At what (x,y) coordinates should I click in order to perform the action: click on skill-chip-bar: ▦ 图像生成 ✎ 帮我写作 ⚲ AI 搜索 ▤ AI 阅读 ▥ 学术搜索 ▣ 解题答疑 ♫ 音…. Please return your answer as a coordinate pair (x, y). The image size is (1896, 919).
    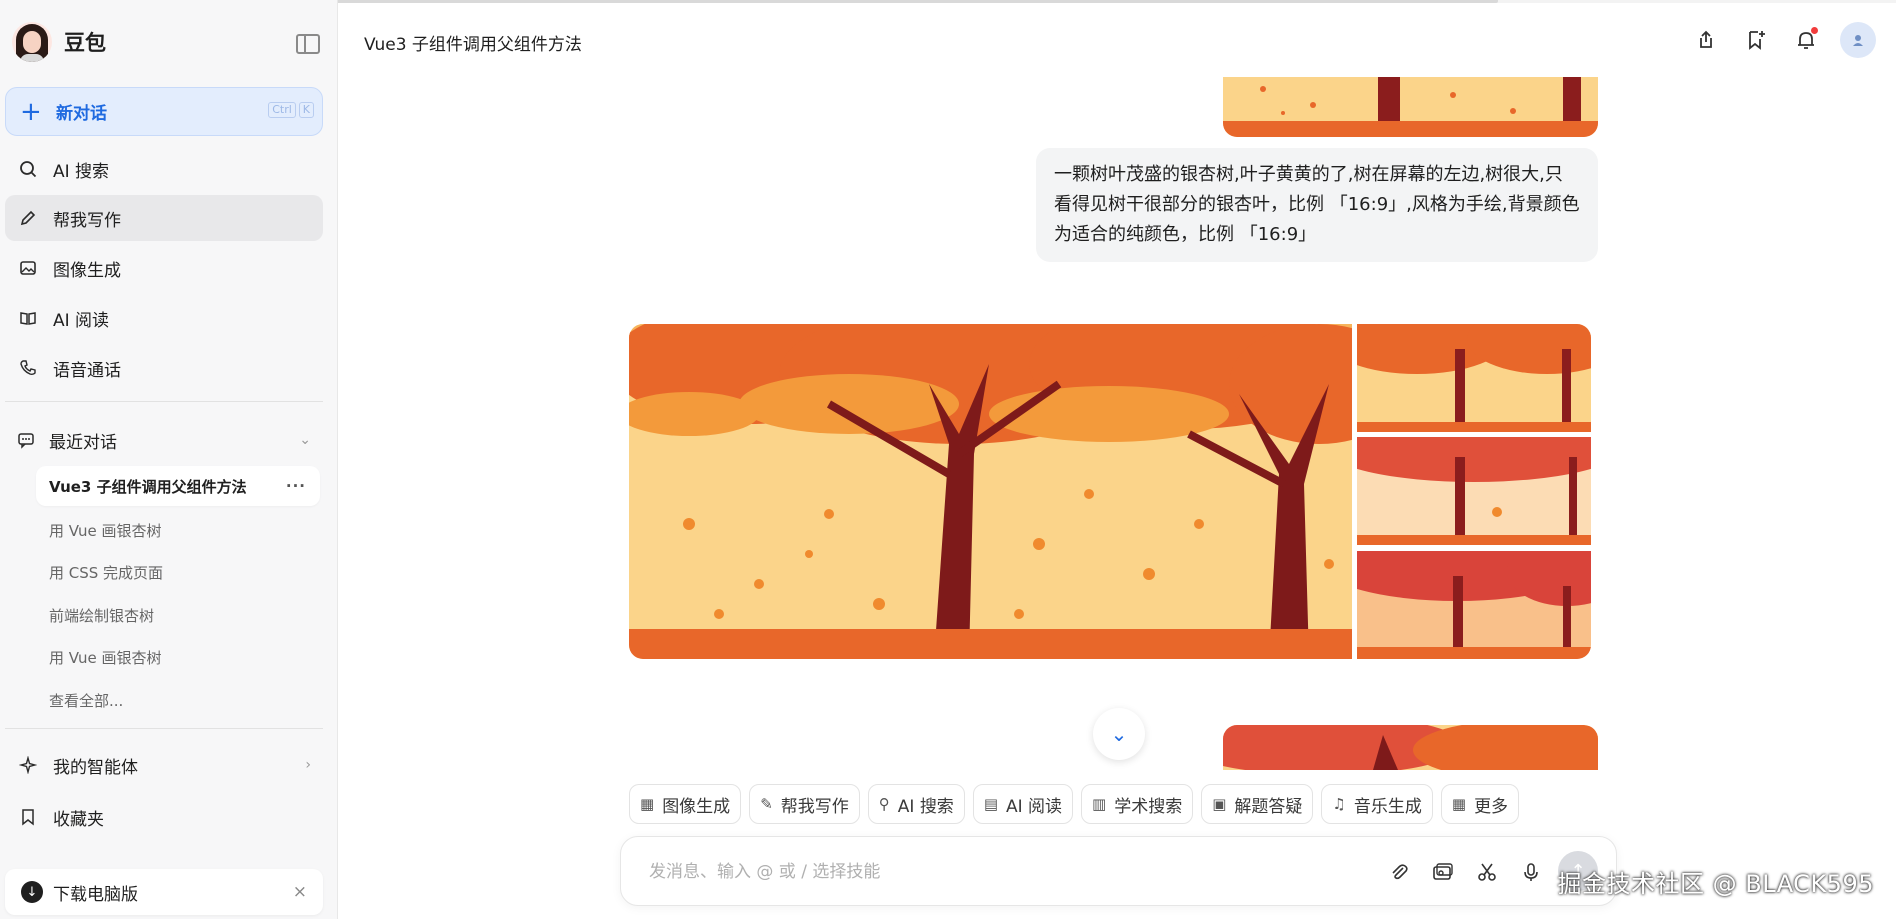
    Looking at the image, I should click on (1074, 804).